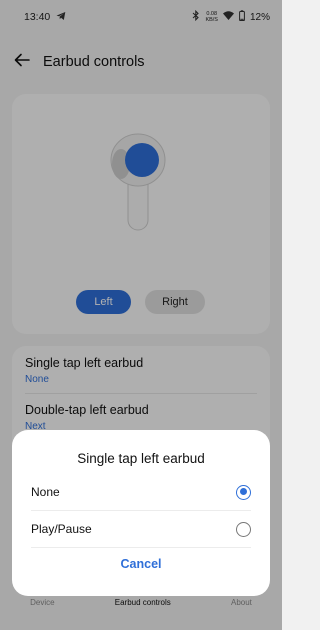  What do you see at coordinates (141, 529) in the screenshot?
I see `option-play-pause: Play/Pause` at bounding box center [141, 529].